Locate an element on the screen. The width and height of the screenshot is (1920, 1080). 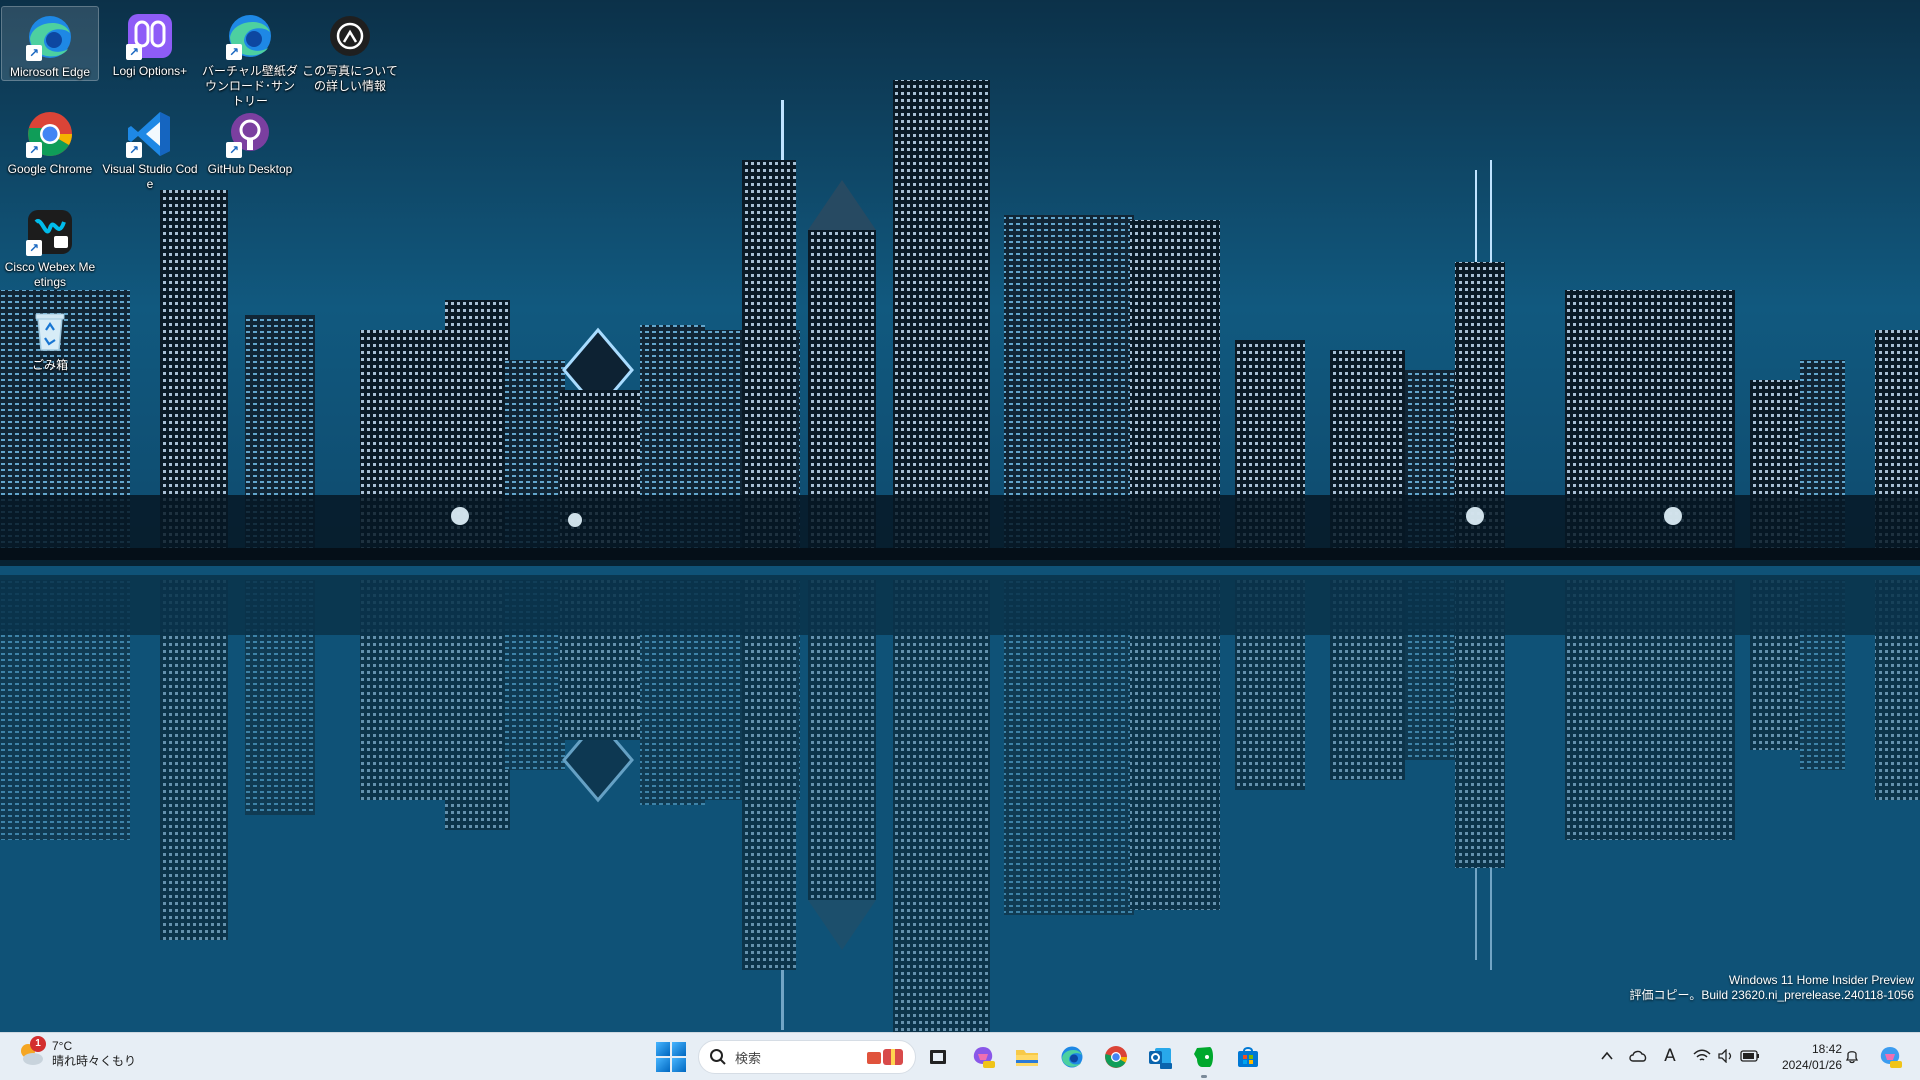
desktop-icon-microsoft-edge: ↗ Microsoft Edge is located at coordinates (50, 43).